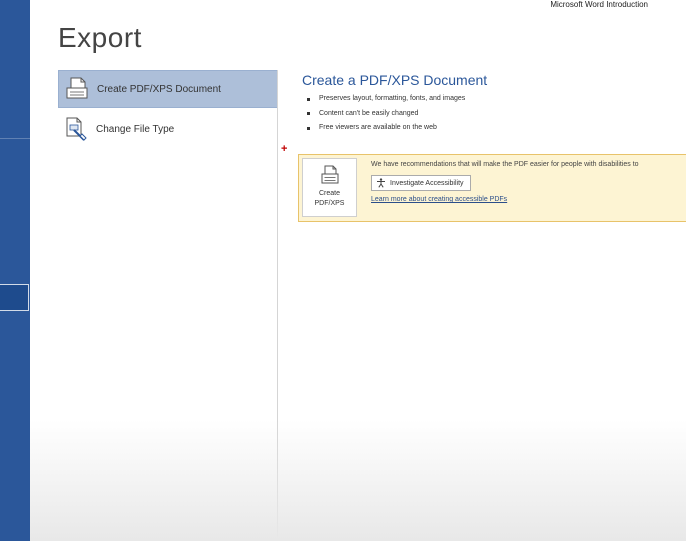  What do you see at coordinates (135, 129) in the screenshot?
I see `nav-item-label: Change File Type` at bounding box center [135, 129].